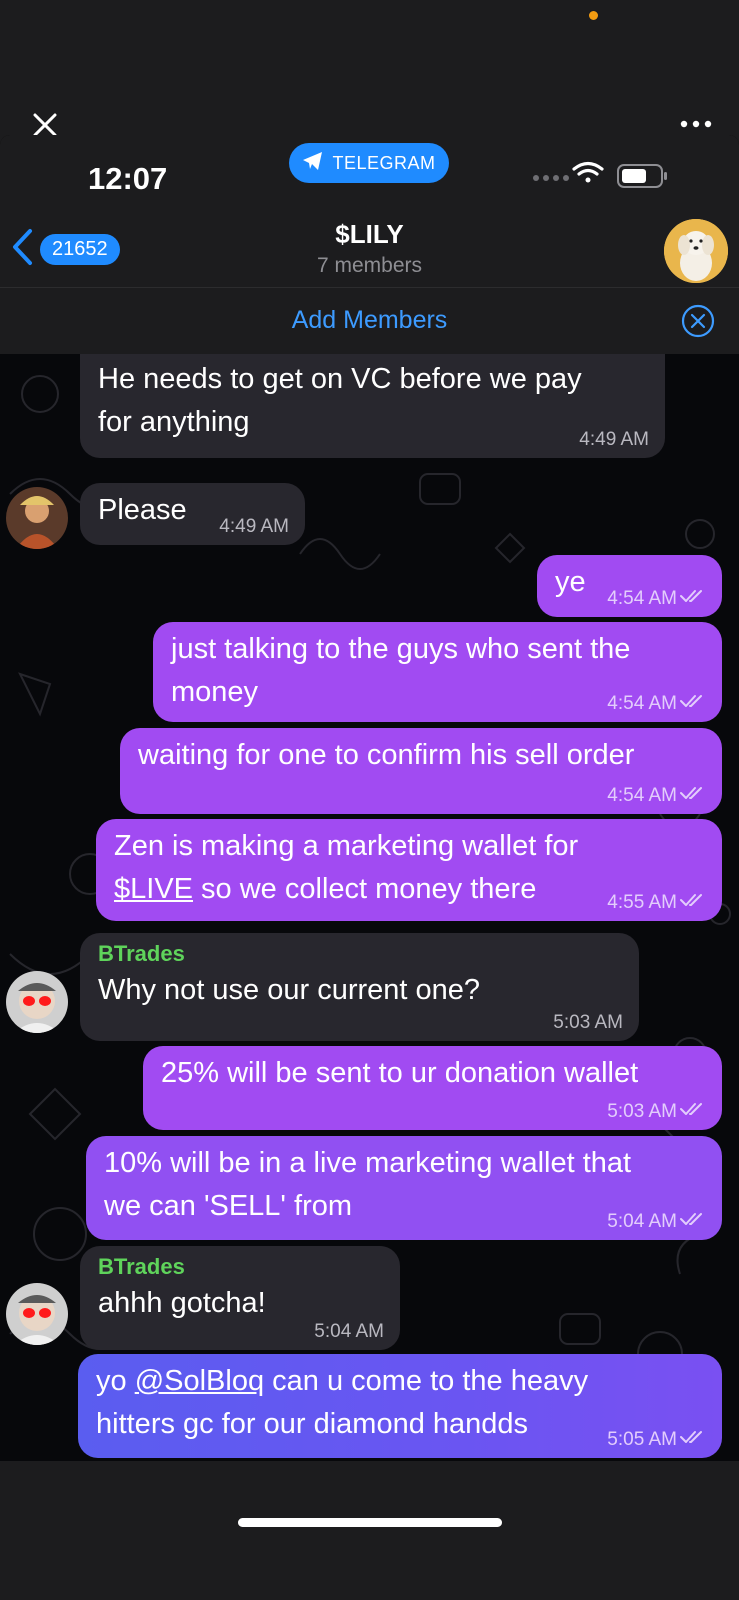 This screenshot has width=739, height=1600. What do you see at coordinates (612, 174) in the screenshot?
I see `system-icons` at bounding box center [612, 174].